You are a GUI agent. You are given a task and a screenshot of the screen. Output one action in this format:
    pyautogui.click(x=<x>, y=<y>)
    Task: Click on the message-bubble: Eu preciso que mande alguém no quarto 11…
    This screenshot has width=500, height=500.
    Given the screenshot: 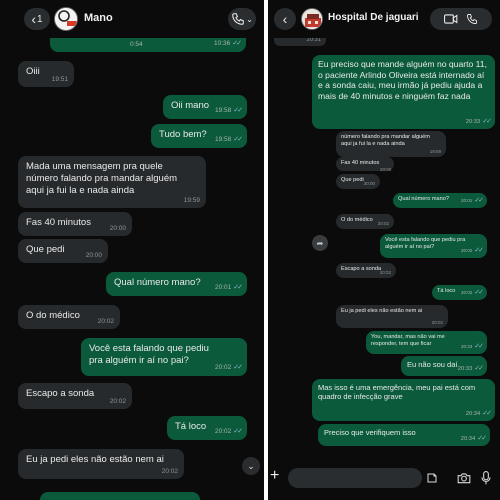 What is the action you would take?
    pyautogui.click(x=403, y=92)
    